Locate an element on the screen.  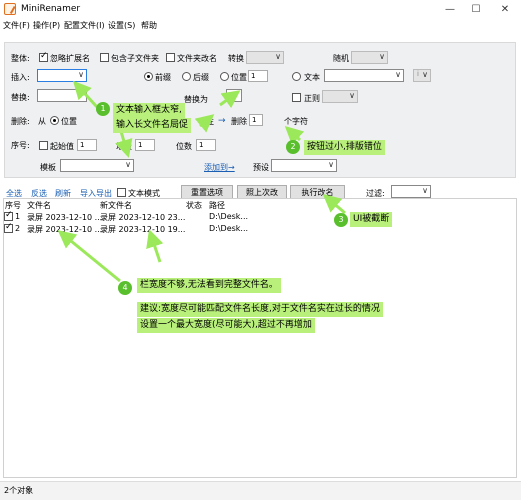
suffix-label: 后缀 is located at coordinates (201, 77).